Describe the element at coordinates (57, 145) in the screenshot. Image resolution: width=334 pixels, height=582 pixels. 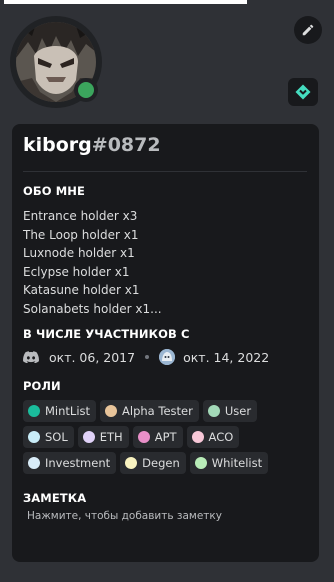
I see `username: kiborg` at that location.